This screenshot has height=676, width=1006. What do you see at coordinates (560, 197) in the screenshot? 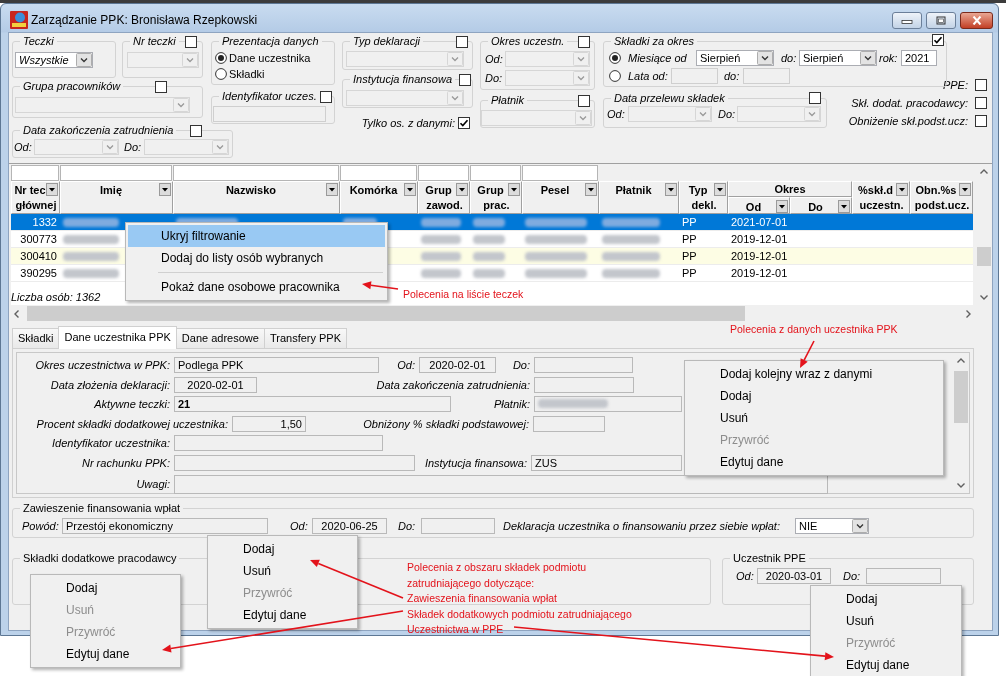
I see `column-header: Pesel` at bounding box center [560, 197].